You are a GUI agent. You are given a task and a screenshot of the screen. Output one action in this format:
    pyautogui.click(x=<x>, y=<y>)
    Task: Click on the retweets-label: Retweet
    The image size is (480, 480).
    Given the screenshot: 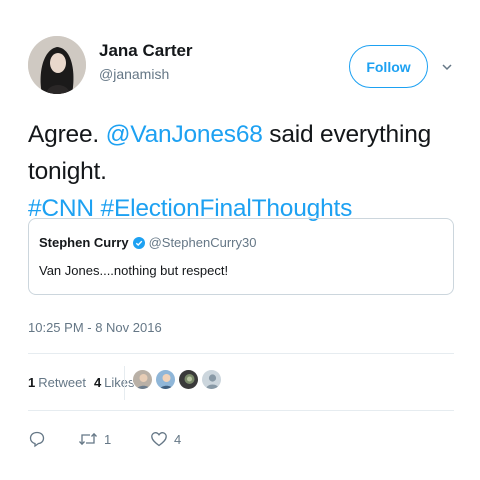 What is the action you would take?
    pyautogui.click(x=62, y=382)
    